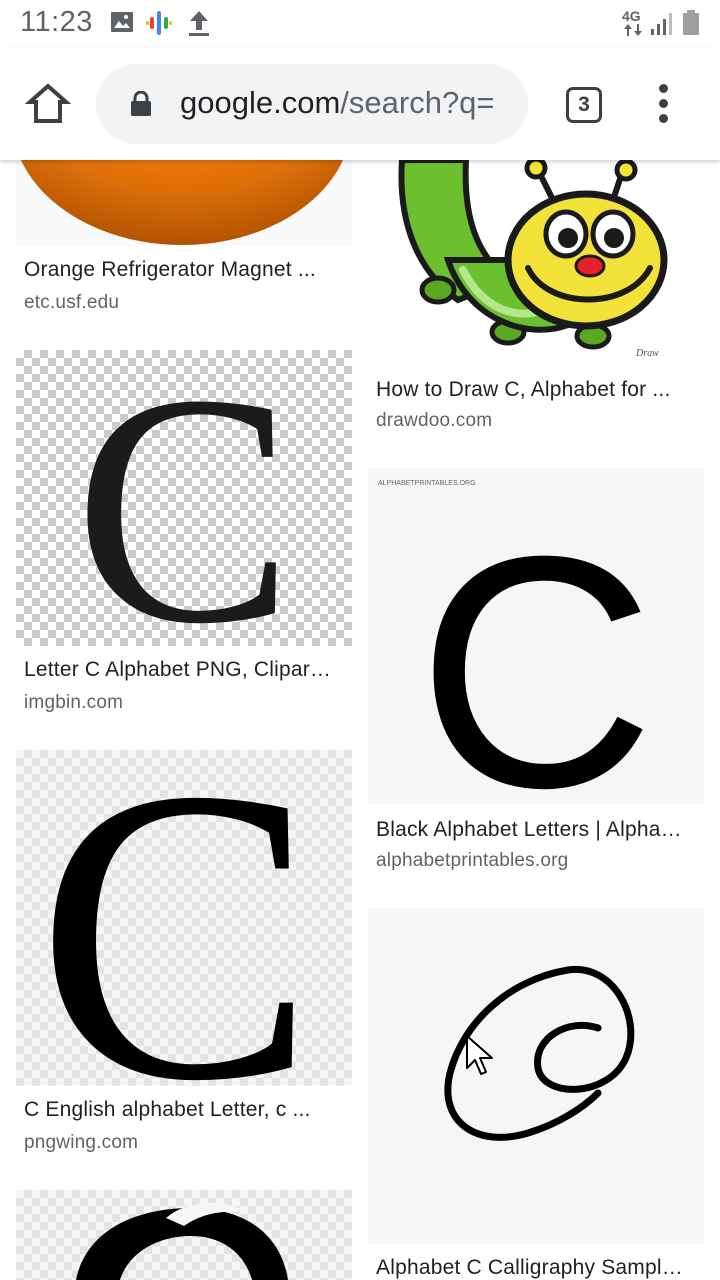  I want to click on address-bar: google.com/search?q=, so click(312, 104).